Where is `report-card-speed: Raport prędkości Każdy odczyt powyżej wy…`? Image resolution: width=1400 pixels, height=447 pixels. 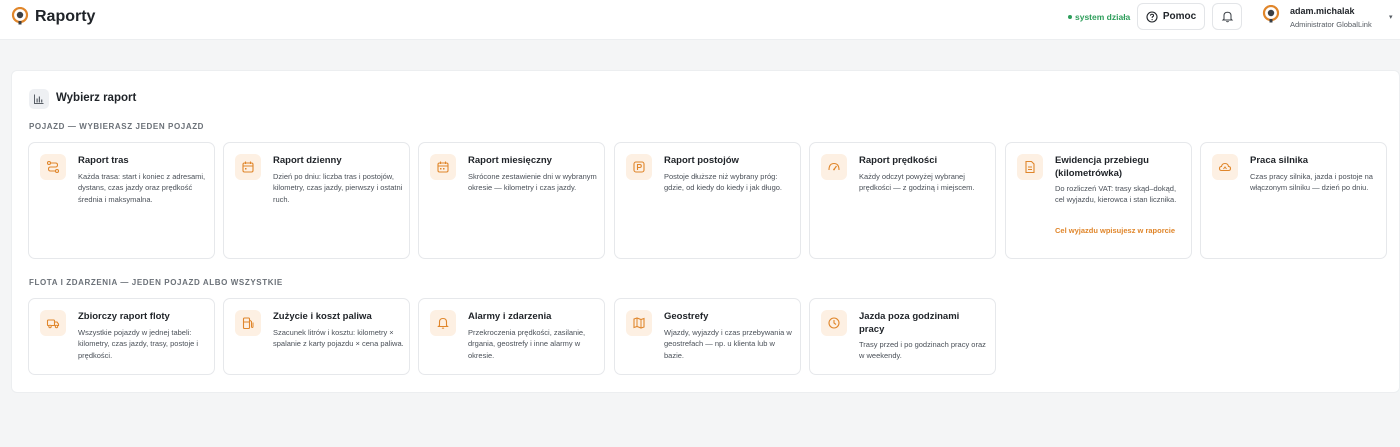
report-card-speed: Raport prędkości Każdy odczyt powyżej wy… is located at coordinates (902, 200).